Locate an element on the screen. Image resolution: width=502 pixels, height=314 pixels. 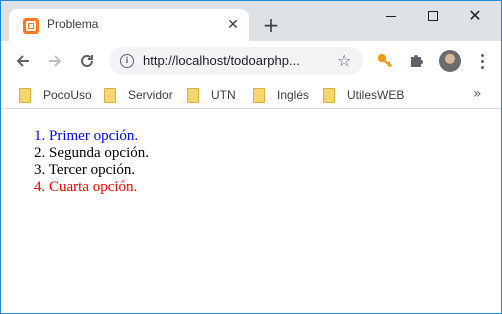
list-item-number: 4. is located at coordinates (40, 187).